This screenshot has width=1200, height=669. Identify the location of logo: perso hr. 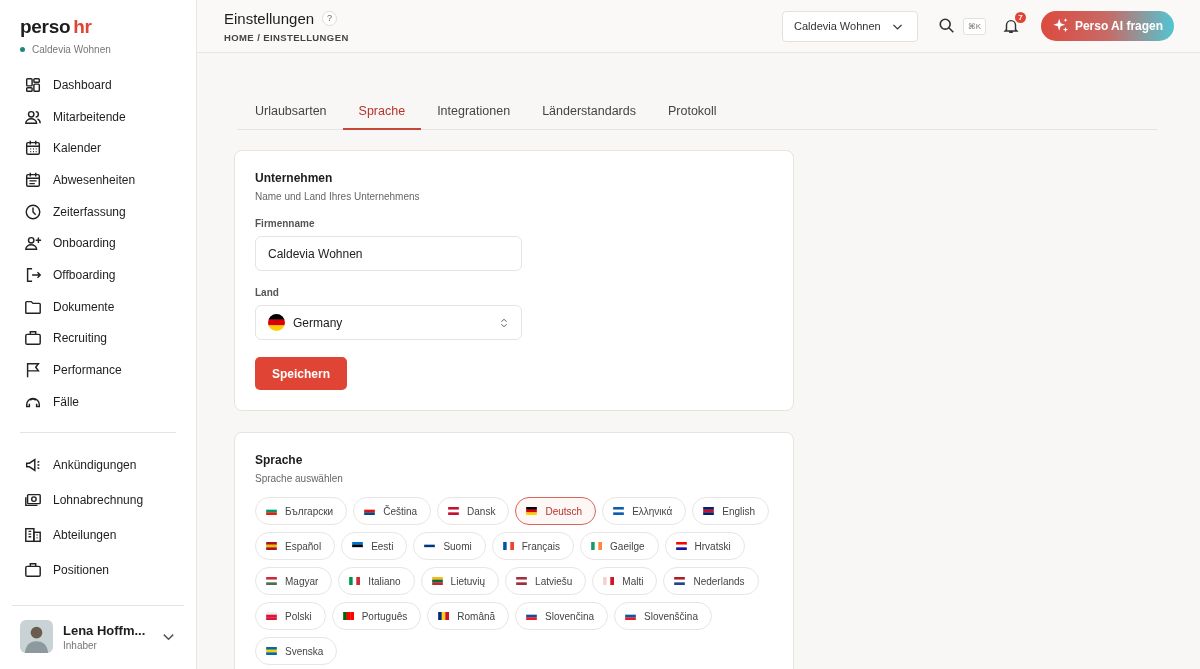
(56, 27).